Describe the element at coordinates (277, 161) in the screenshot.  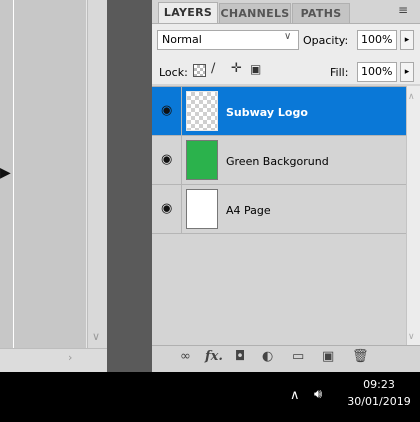
I see `layer-name: Green Backgorund` at that location.